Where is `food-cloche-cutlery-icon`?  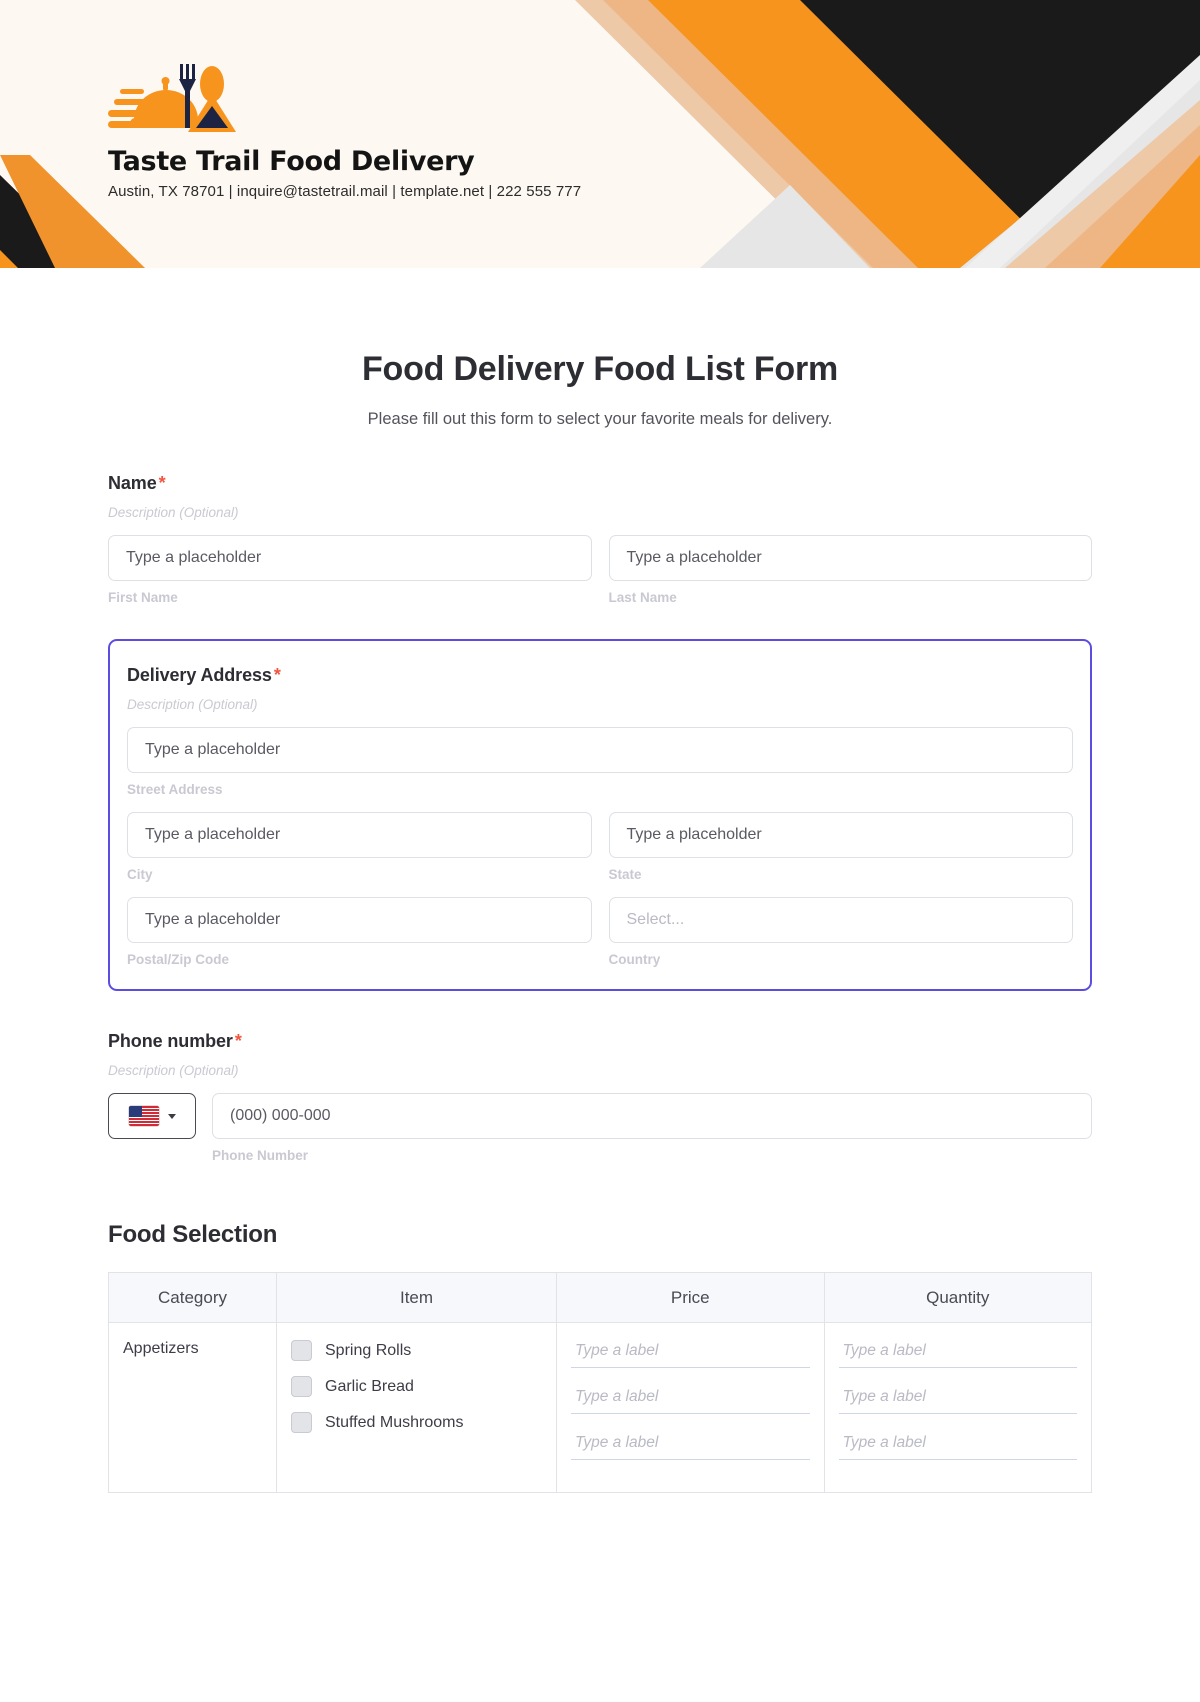
food-cloche-cutlery-icon is located at coordinates (172, 98).